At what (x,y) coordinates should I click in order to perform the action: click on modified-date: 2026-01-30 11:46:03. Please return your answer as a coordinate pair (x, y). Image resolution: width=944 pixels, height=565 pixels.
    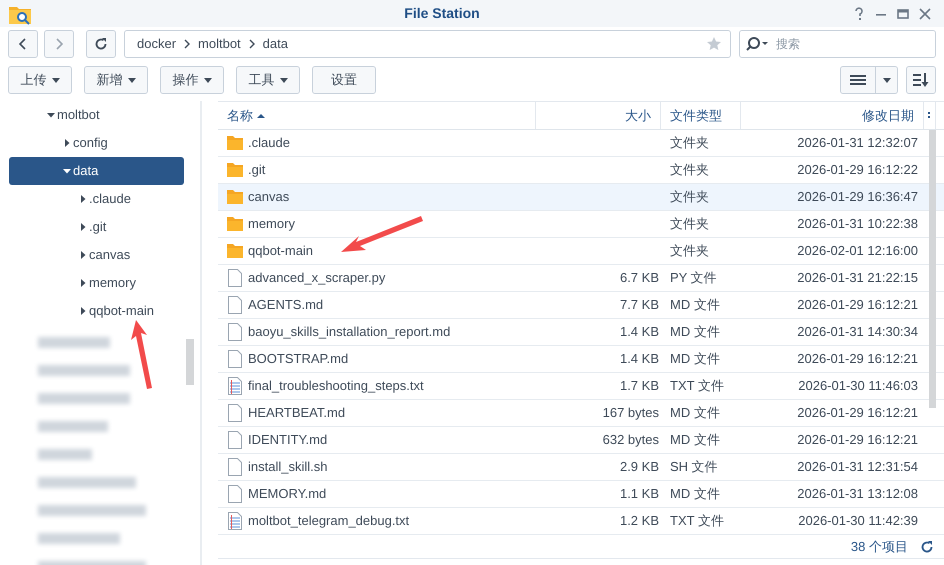
    Looking at the image, I should click on (858, 386).